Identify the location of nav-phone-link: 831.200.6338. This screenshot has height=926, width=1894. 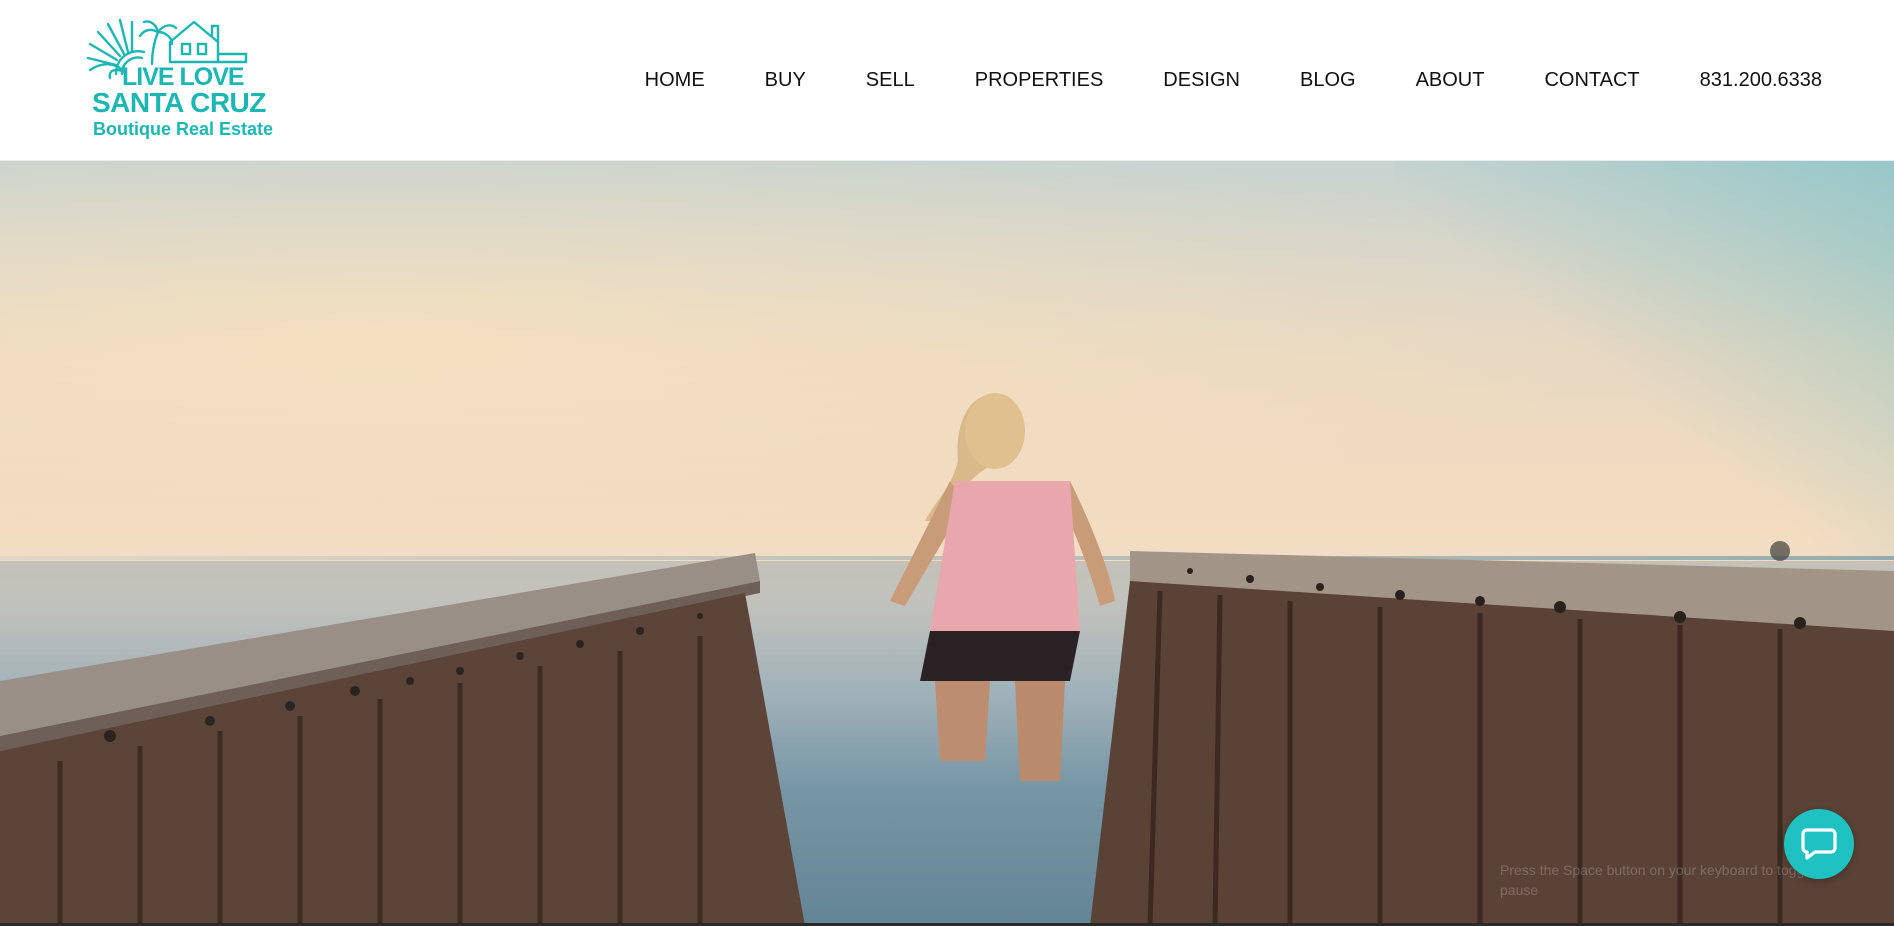
(1761, 80).